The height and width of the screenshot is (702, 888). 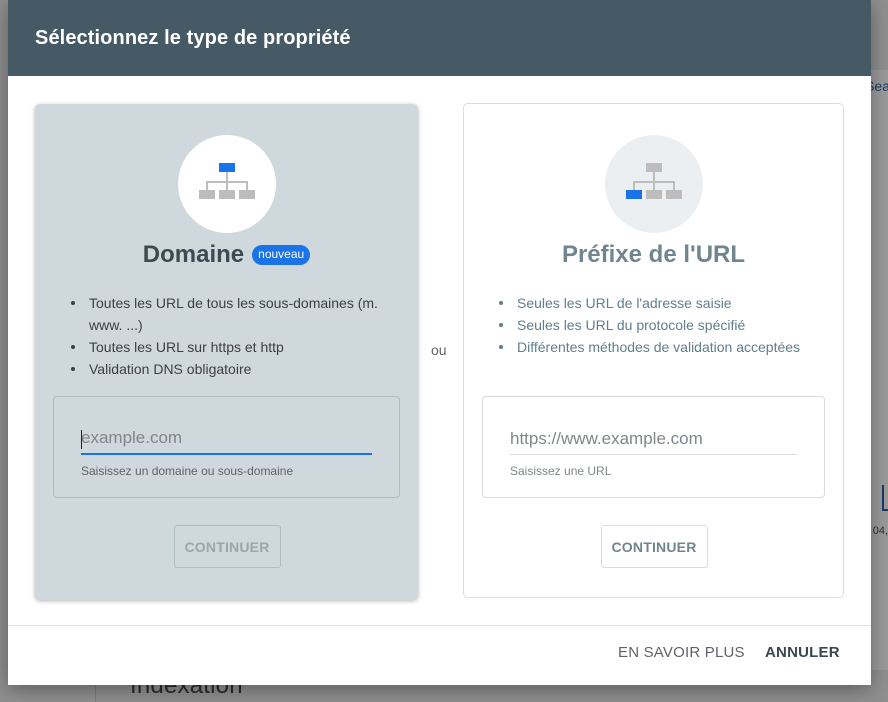 I want to click on url-title-row: Préfixe de l'URL, so click(x=653, y=255).